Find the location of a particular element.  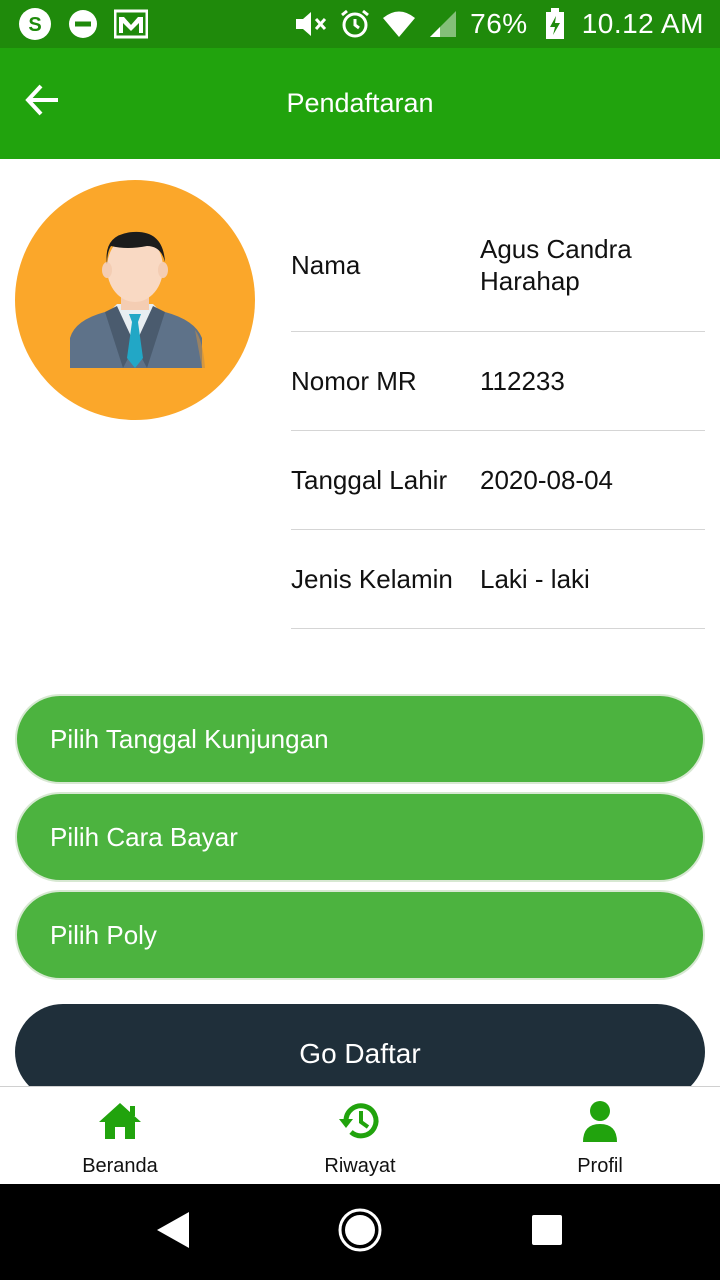

nav-label: Riwayat is located at coordinates (360, 1166).